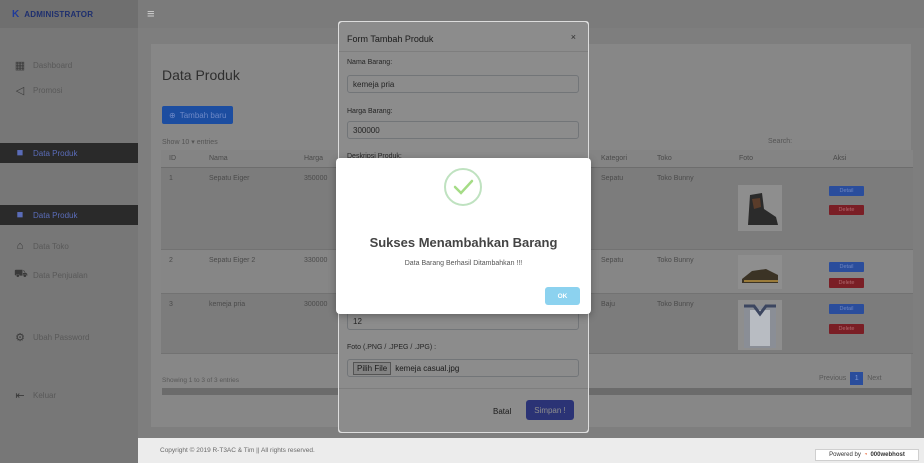  I want to click on powered-by-badge: Powered by ◔ 000webhost, so click(867, 455).